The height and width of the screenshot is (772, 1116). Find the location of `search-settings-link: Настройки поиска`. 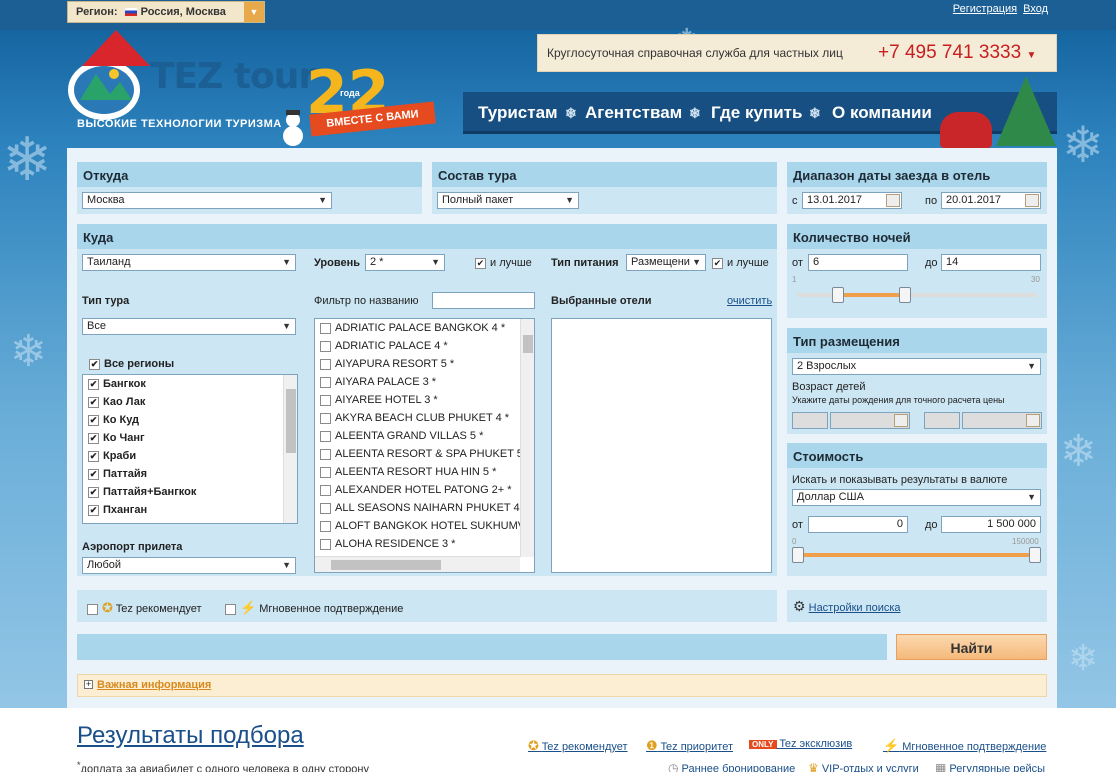

search-settings-link: Настройки поиска is located at coordinates (855, 608).